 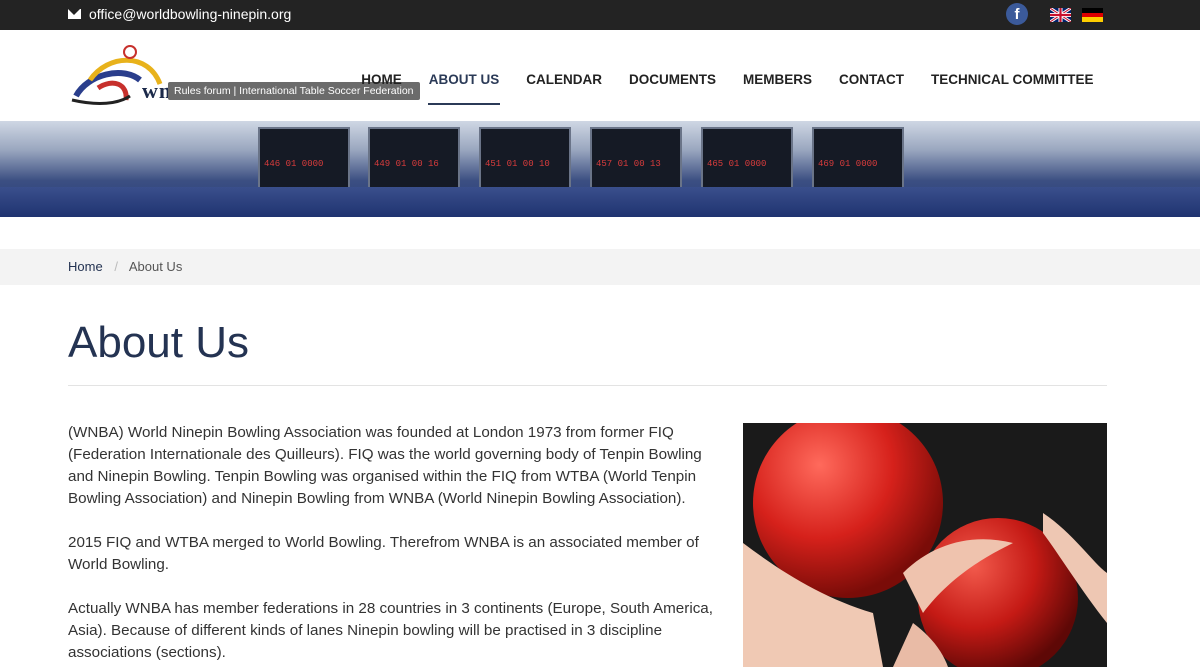 I want to click on breadcrumb: Home / About Us, so click(x=600, y=267).